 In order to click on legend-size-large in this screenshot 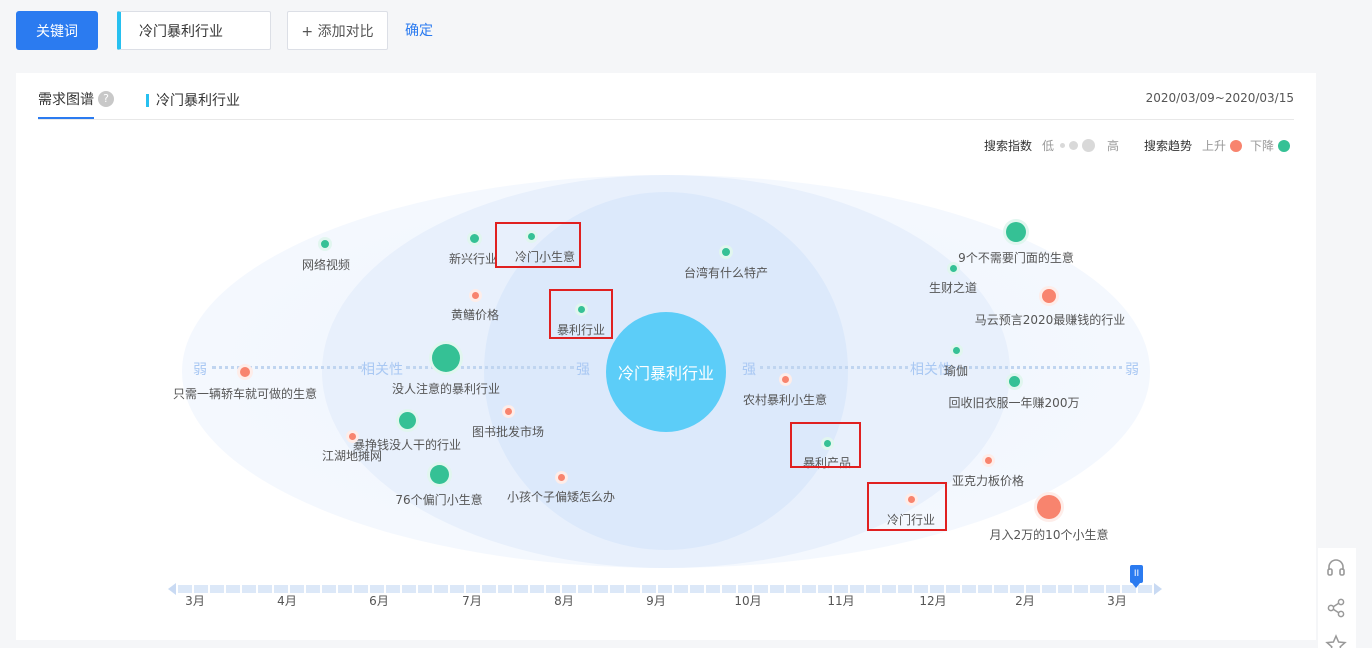, I will do `click(1089, 145)`.